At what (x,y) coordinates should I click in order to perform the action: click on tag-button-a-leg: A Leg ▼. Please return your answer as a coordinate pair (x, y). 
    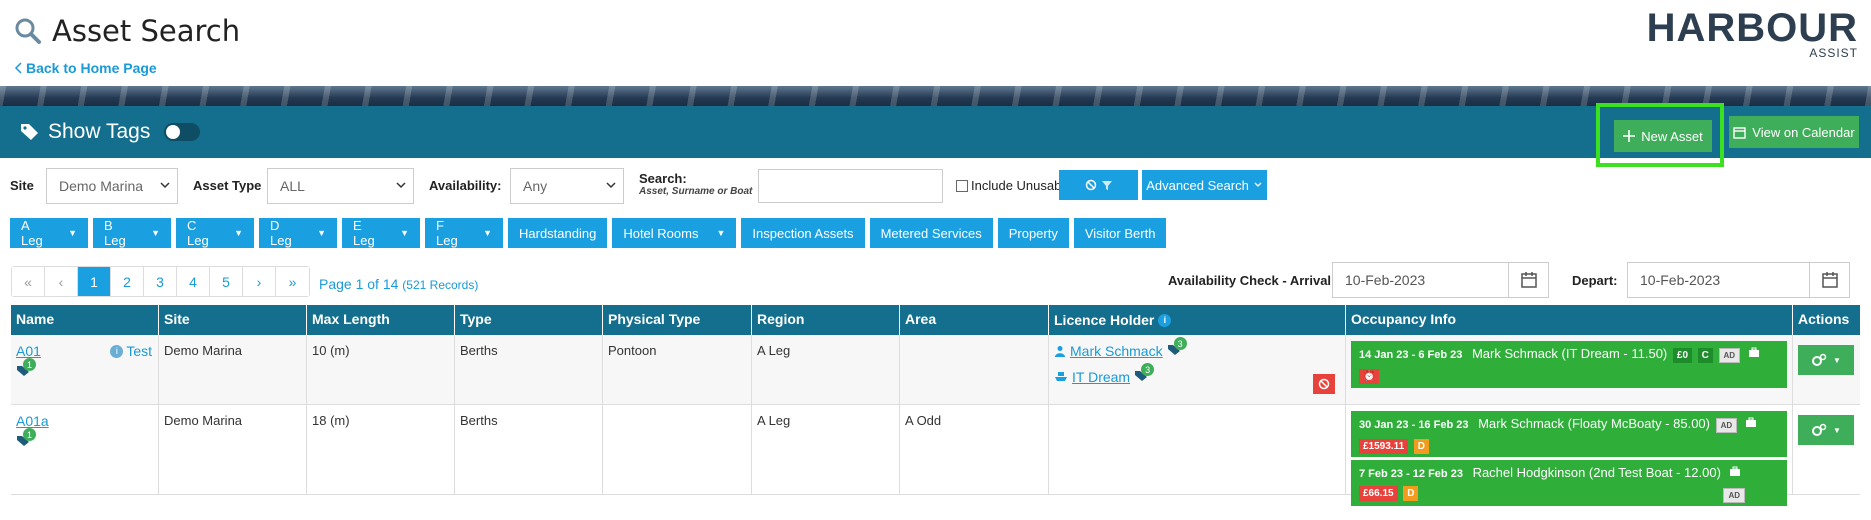
    Looking at the image, I should click on (49, 233).